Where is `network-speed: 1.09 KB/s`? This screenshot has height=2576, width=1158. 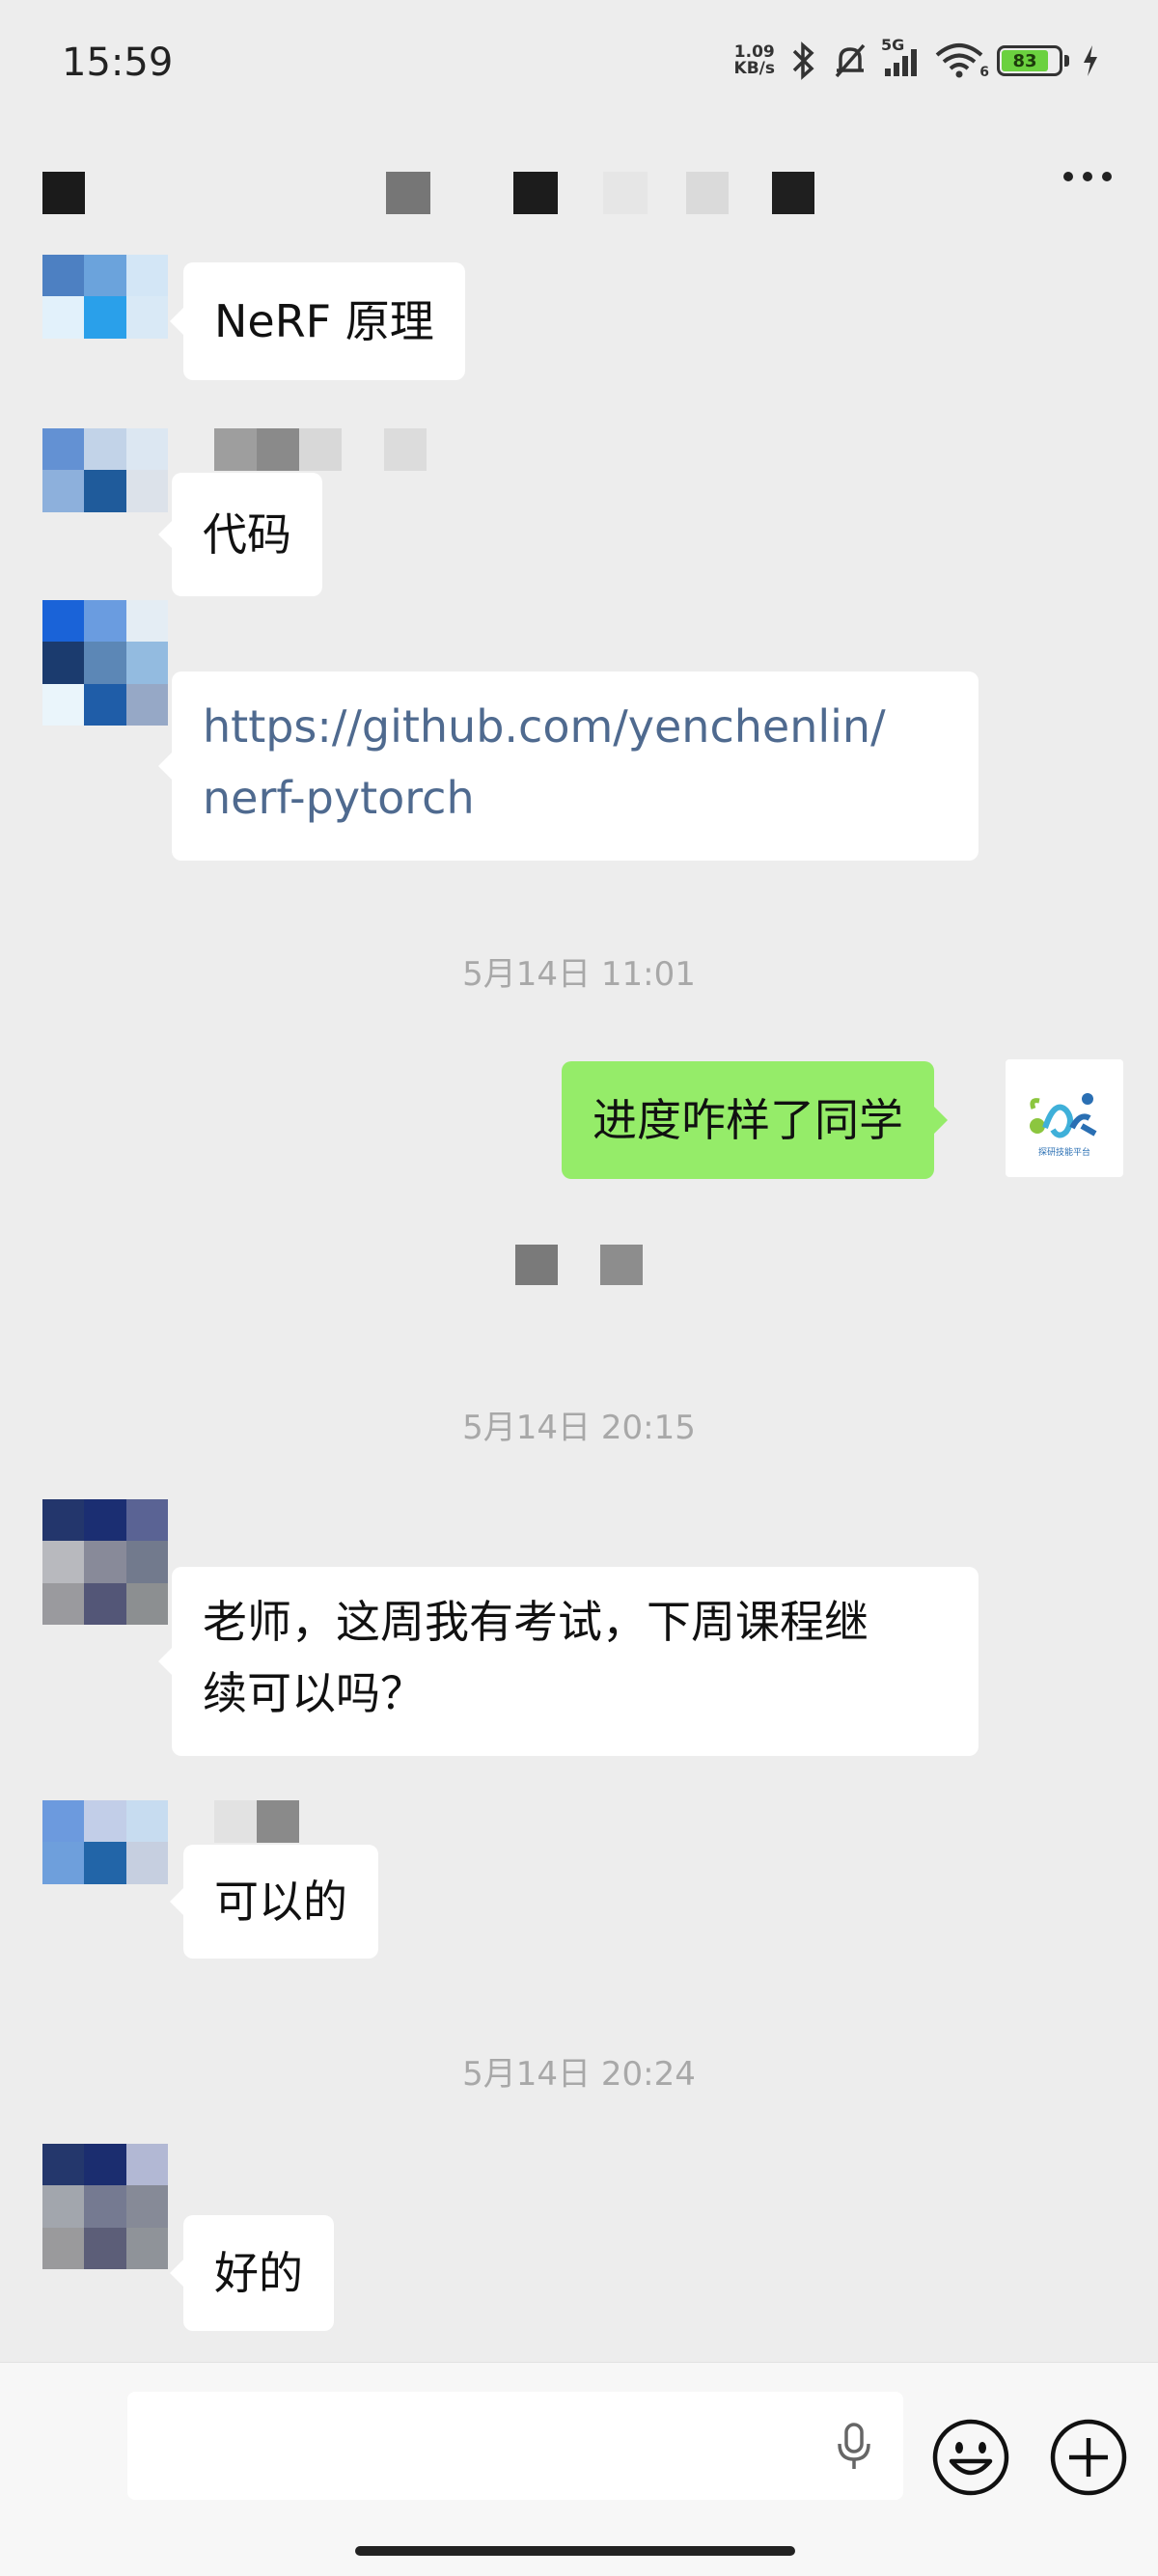
network-speed: 1.09 KB/s is located at coordinates (754, 60).